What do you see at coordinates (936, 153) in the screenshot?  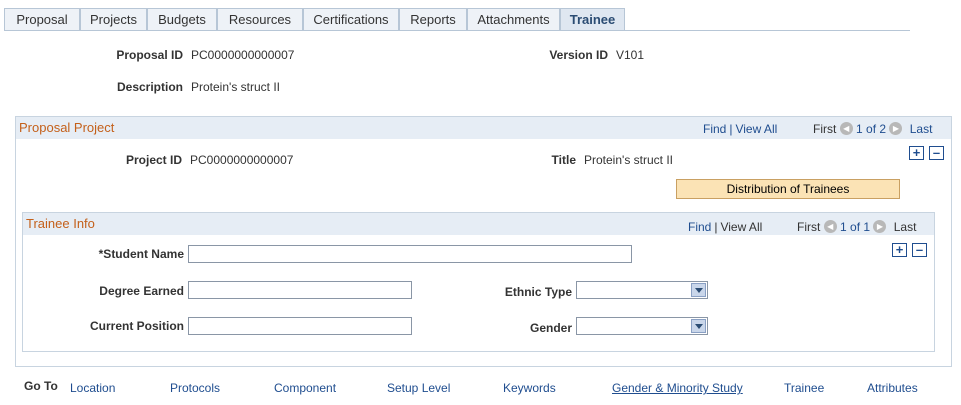 I see `delete-row-icon: –` at bounding box center [936, 153].